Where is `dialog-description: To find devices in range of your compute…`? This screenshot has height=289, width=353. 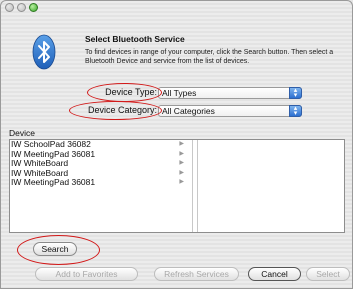 dialog-description: To find devices in range of your compute… is located at coordinates (209, 57).